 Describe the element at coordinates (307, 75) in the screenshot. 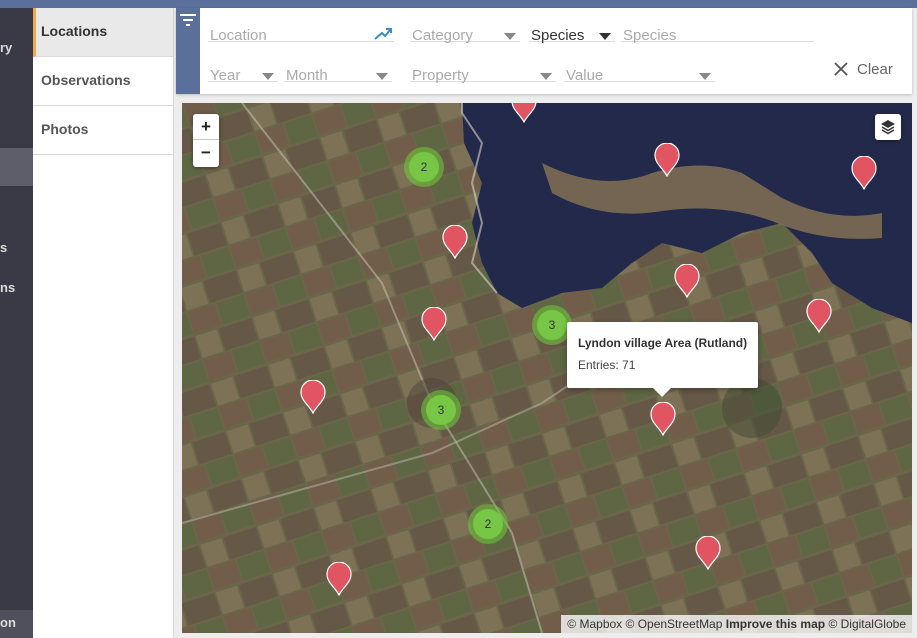

I see `month-placeholder: Month` at that location.